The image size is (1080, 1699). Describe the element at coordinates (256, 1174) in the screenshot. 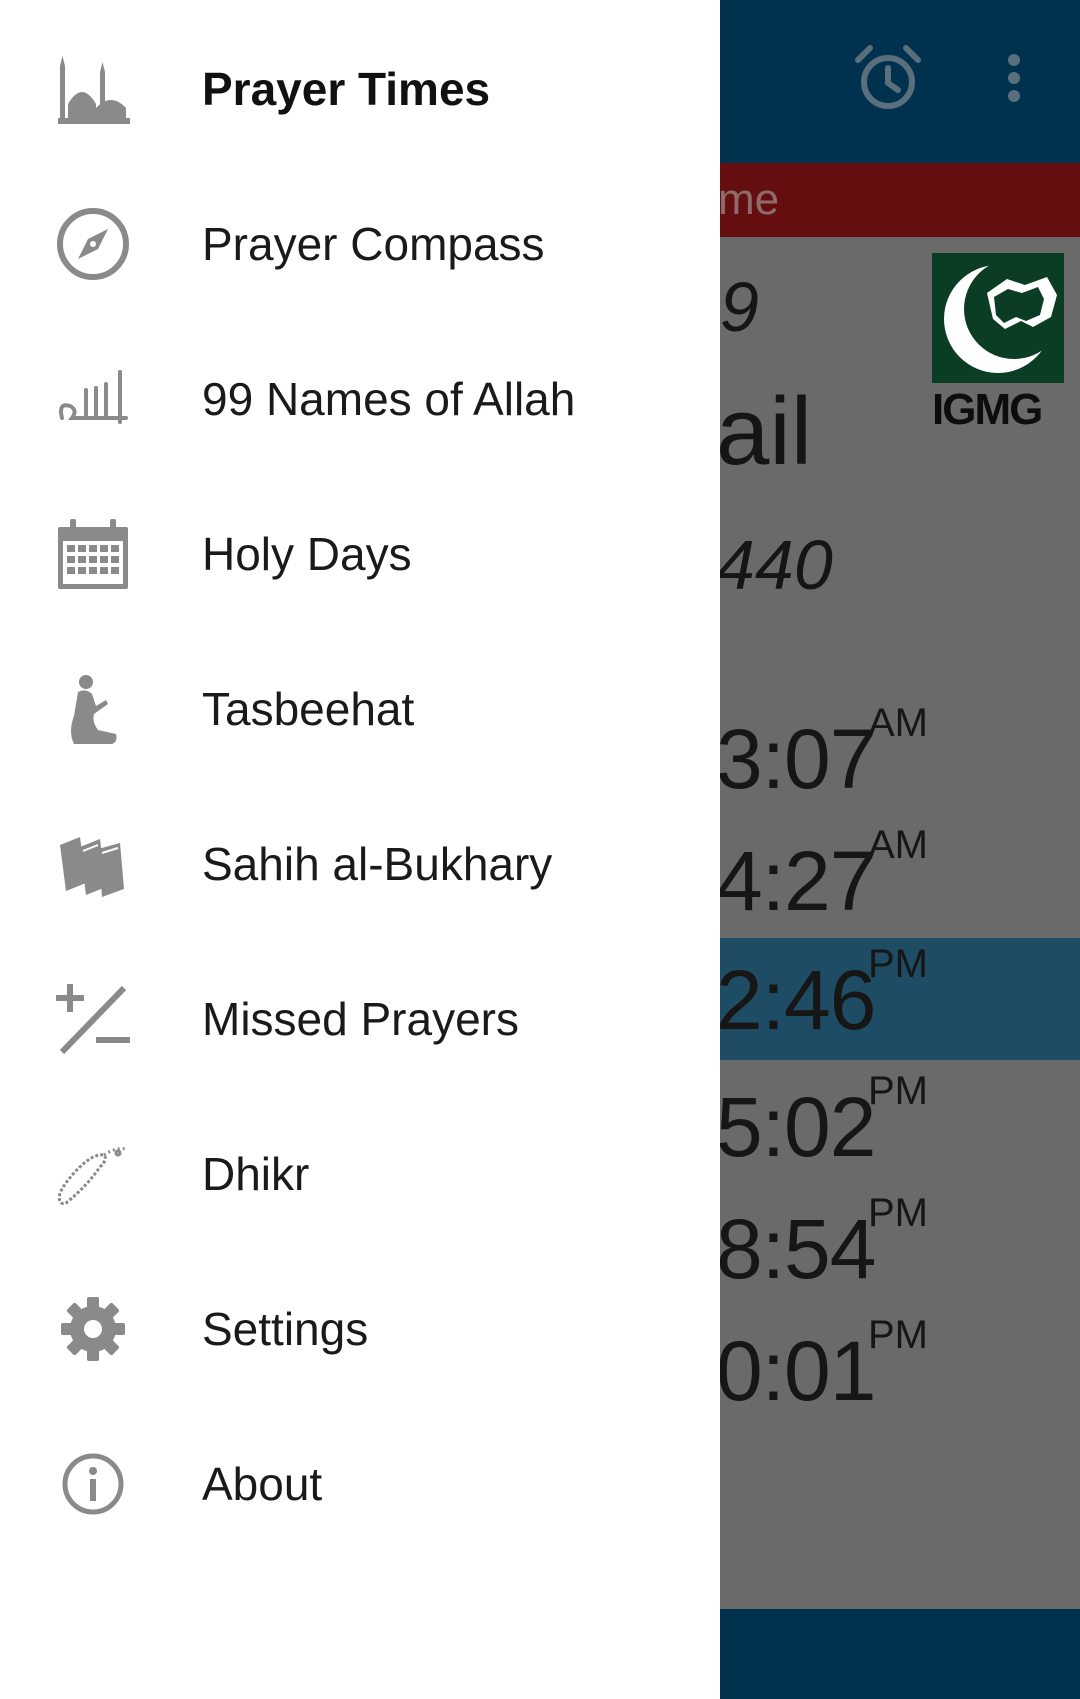

I see `nav-item-label: Dhikr` at that location.